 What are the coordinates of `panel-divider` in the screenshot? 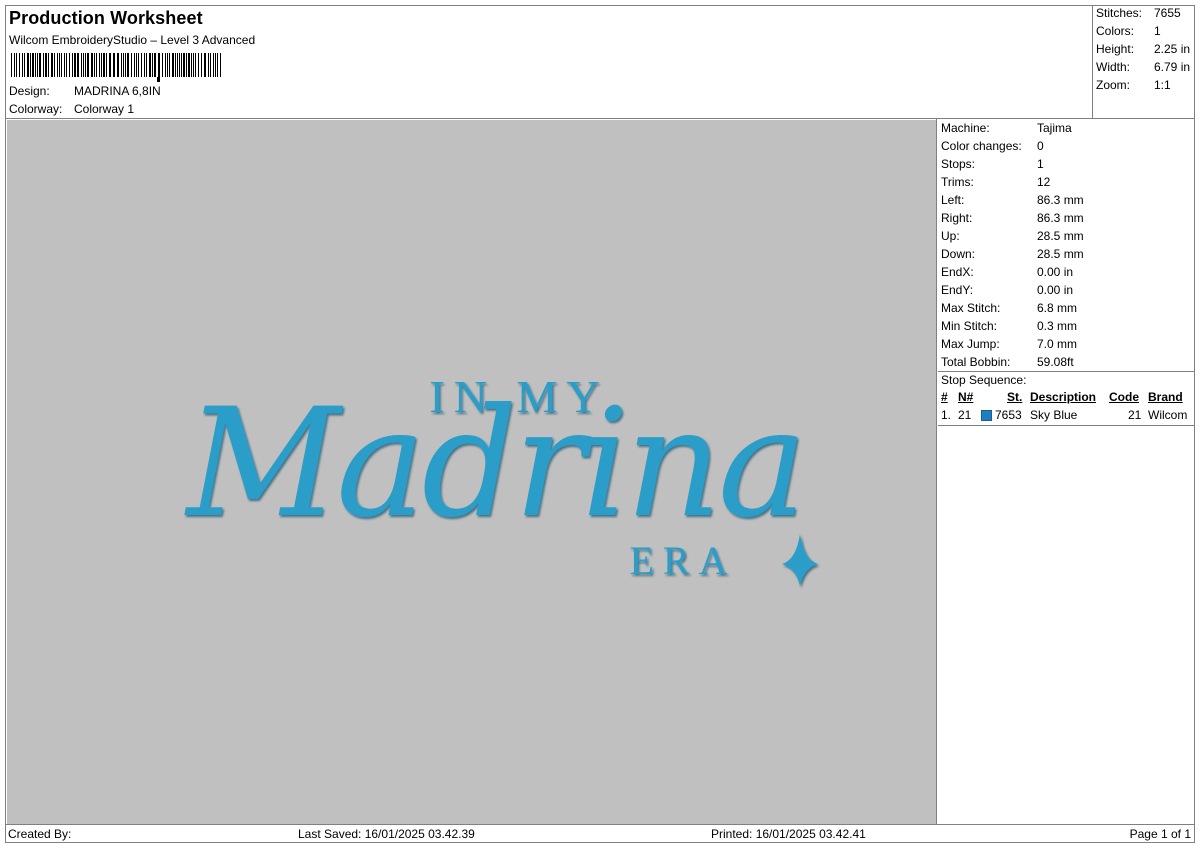 It's located at (936, 471).